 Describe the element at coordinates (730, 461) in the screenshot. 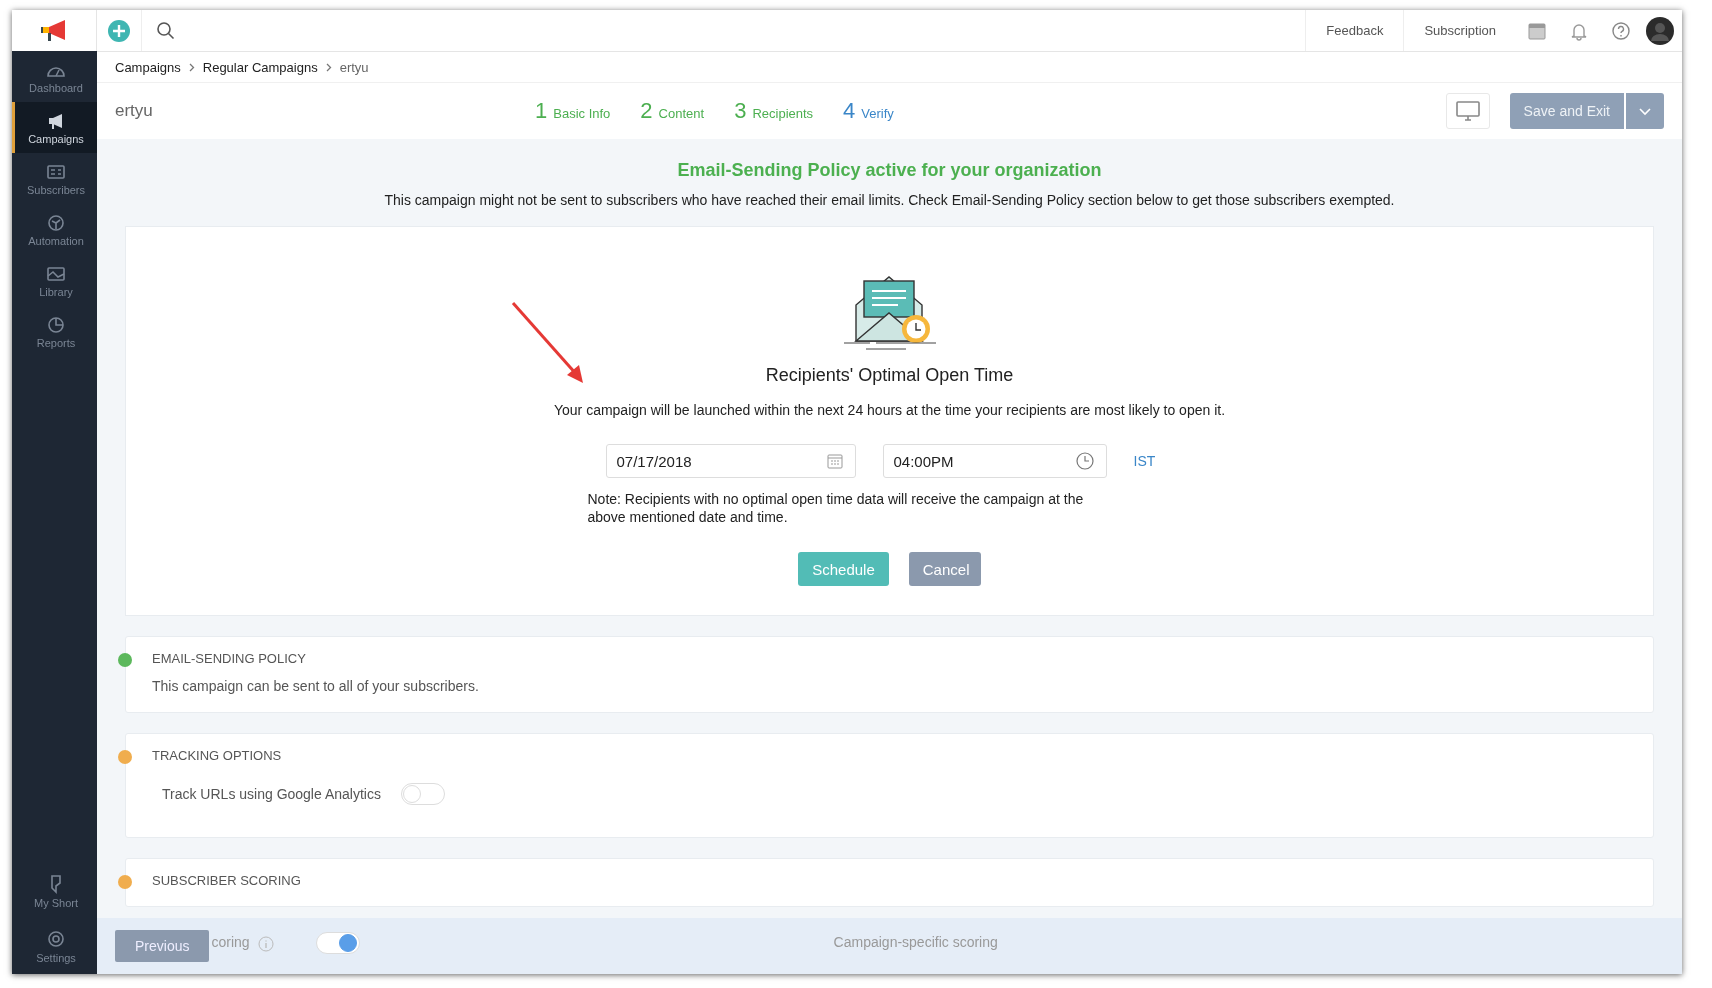

I see `date-field: 07/17/2018` at that location.